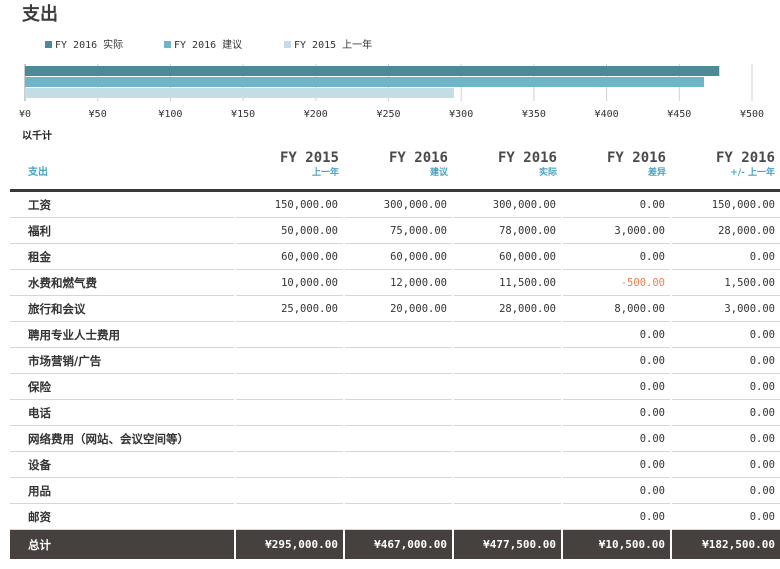  I want to click on table-cell: 11,500.00, so click(507, 282).